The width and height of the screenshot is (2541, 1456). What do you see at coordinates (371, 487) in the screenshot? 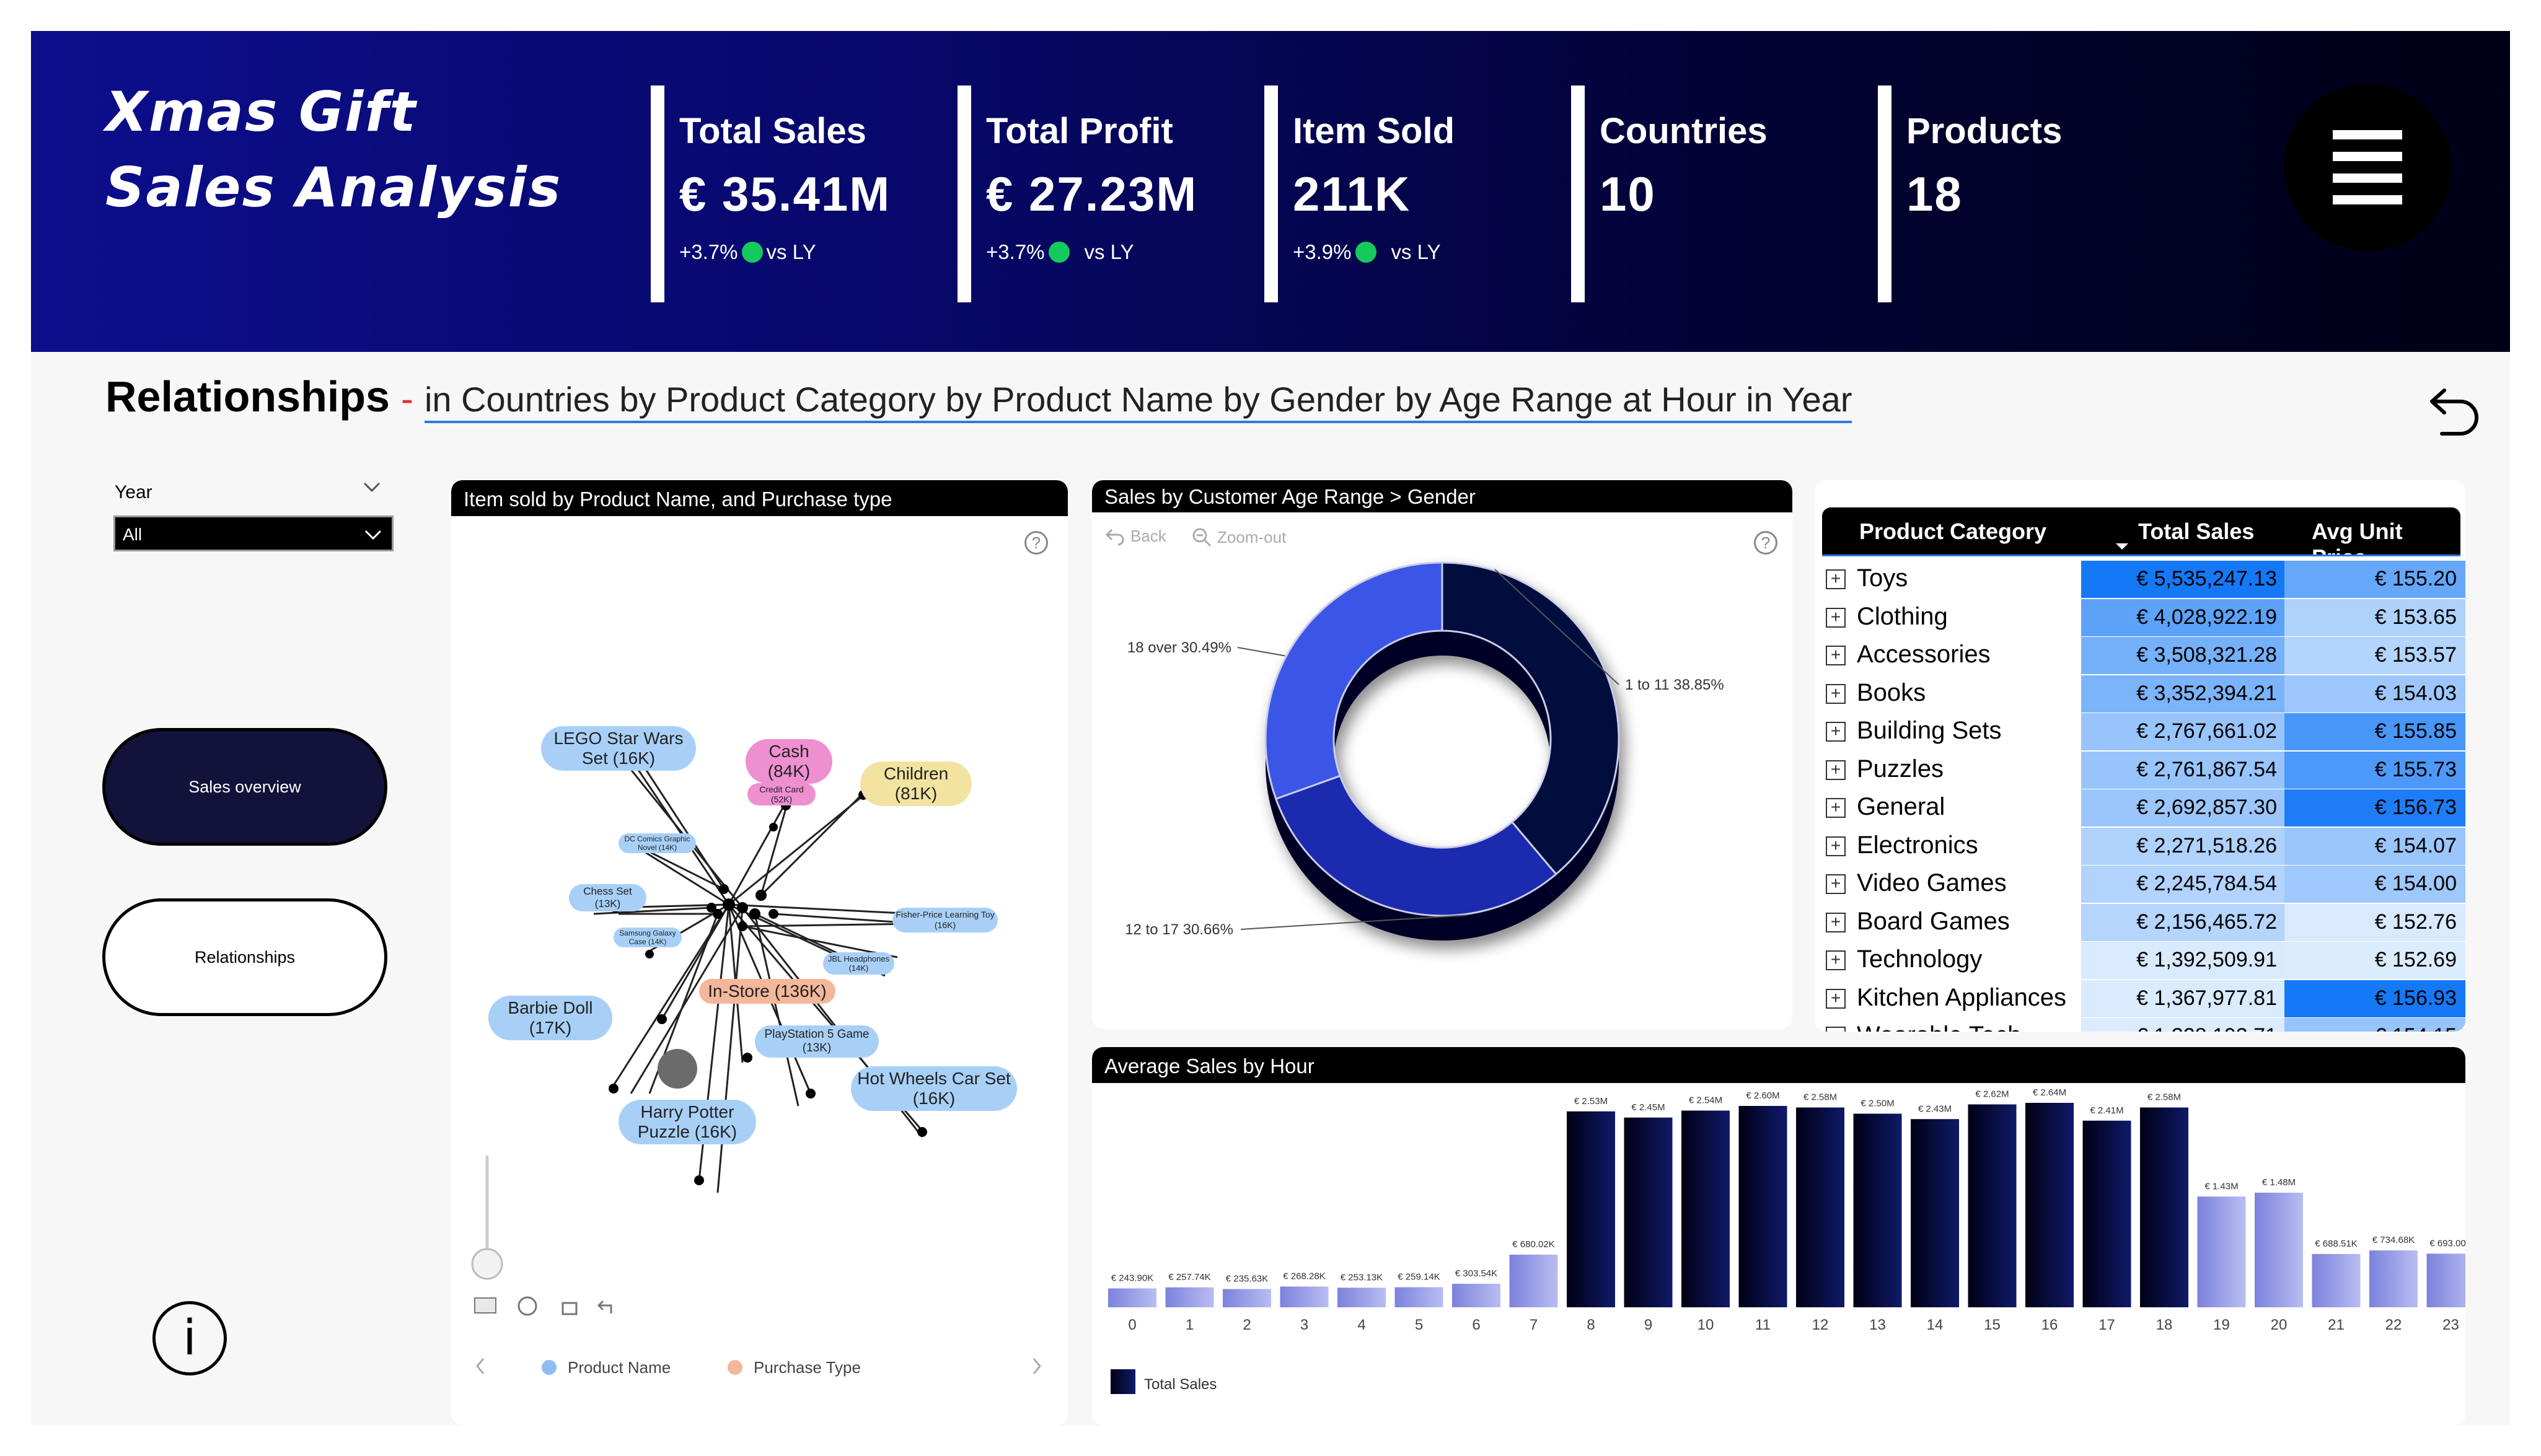
I see `chevron-down-icon` at bounding box center [371, 487].